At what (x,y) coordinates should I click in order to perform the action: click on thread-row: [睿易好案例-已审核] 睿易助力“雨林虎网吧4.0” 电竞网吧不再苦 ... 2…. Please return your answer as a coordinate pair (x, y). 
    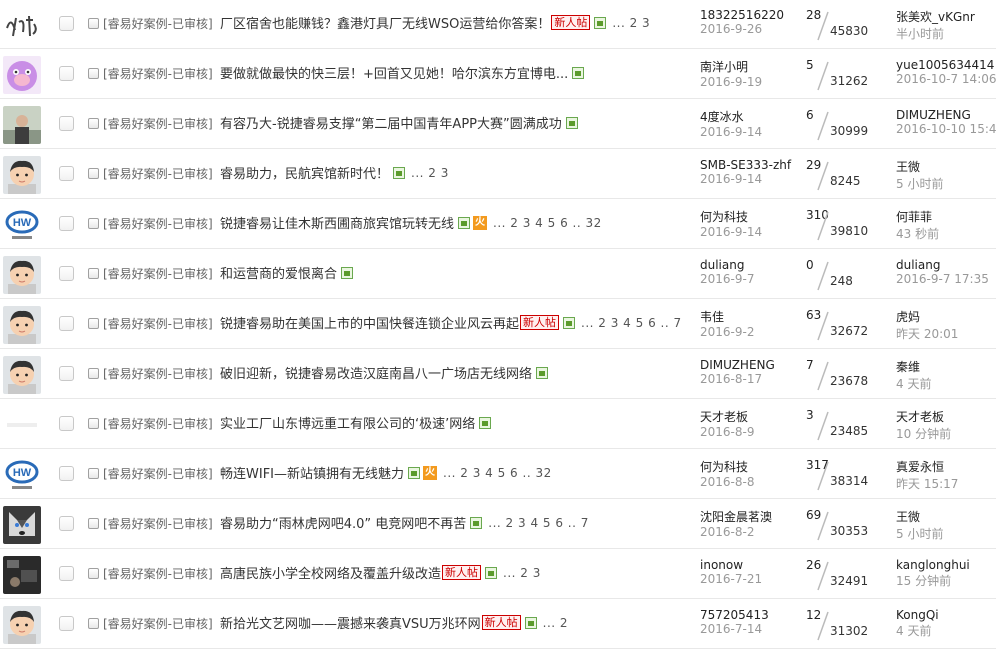
    Looking at the image, I should click on (498, 524).